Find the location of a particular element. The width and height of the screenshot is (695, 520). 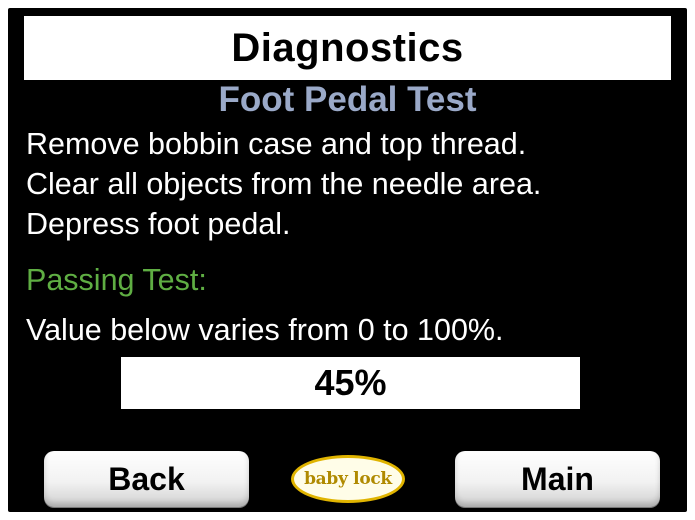

instruction-line: Remove bobbin case and top thread. is located at coordinates (276, 144).